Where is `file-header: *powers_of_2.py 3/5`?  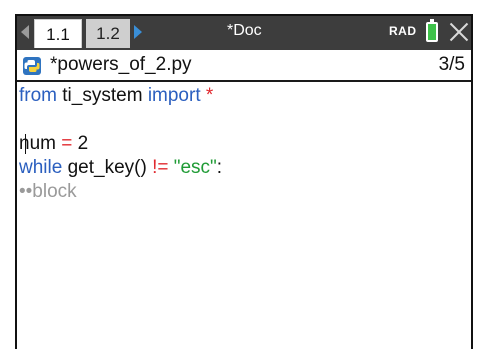
file-header: *powers_of_2.py 3/5 is located at coordinates (244, 66).